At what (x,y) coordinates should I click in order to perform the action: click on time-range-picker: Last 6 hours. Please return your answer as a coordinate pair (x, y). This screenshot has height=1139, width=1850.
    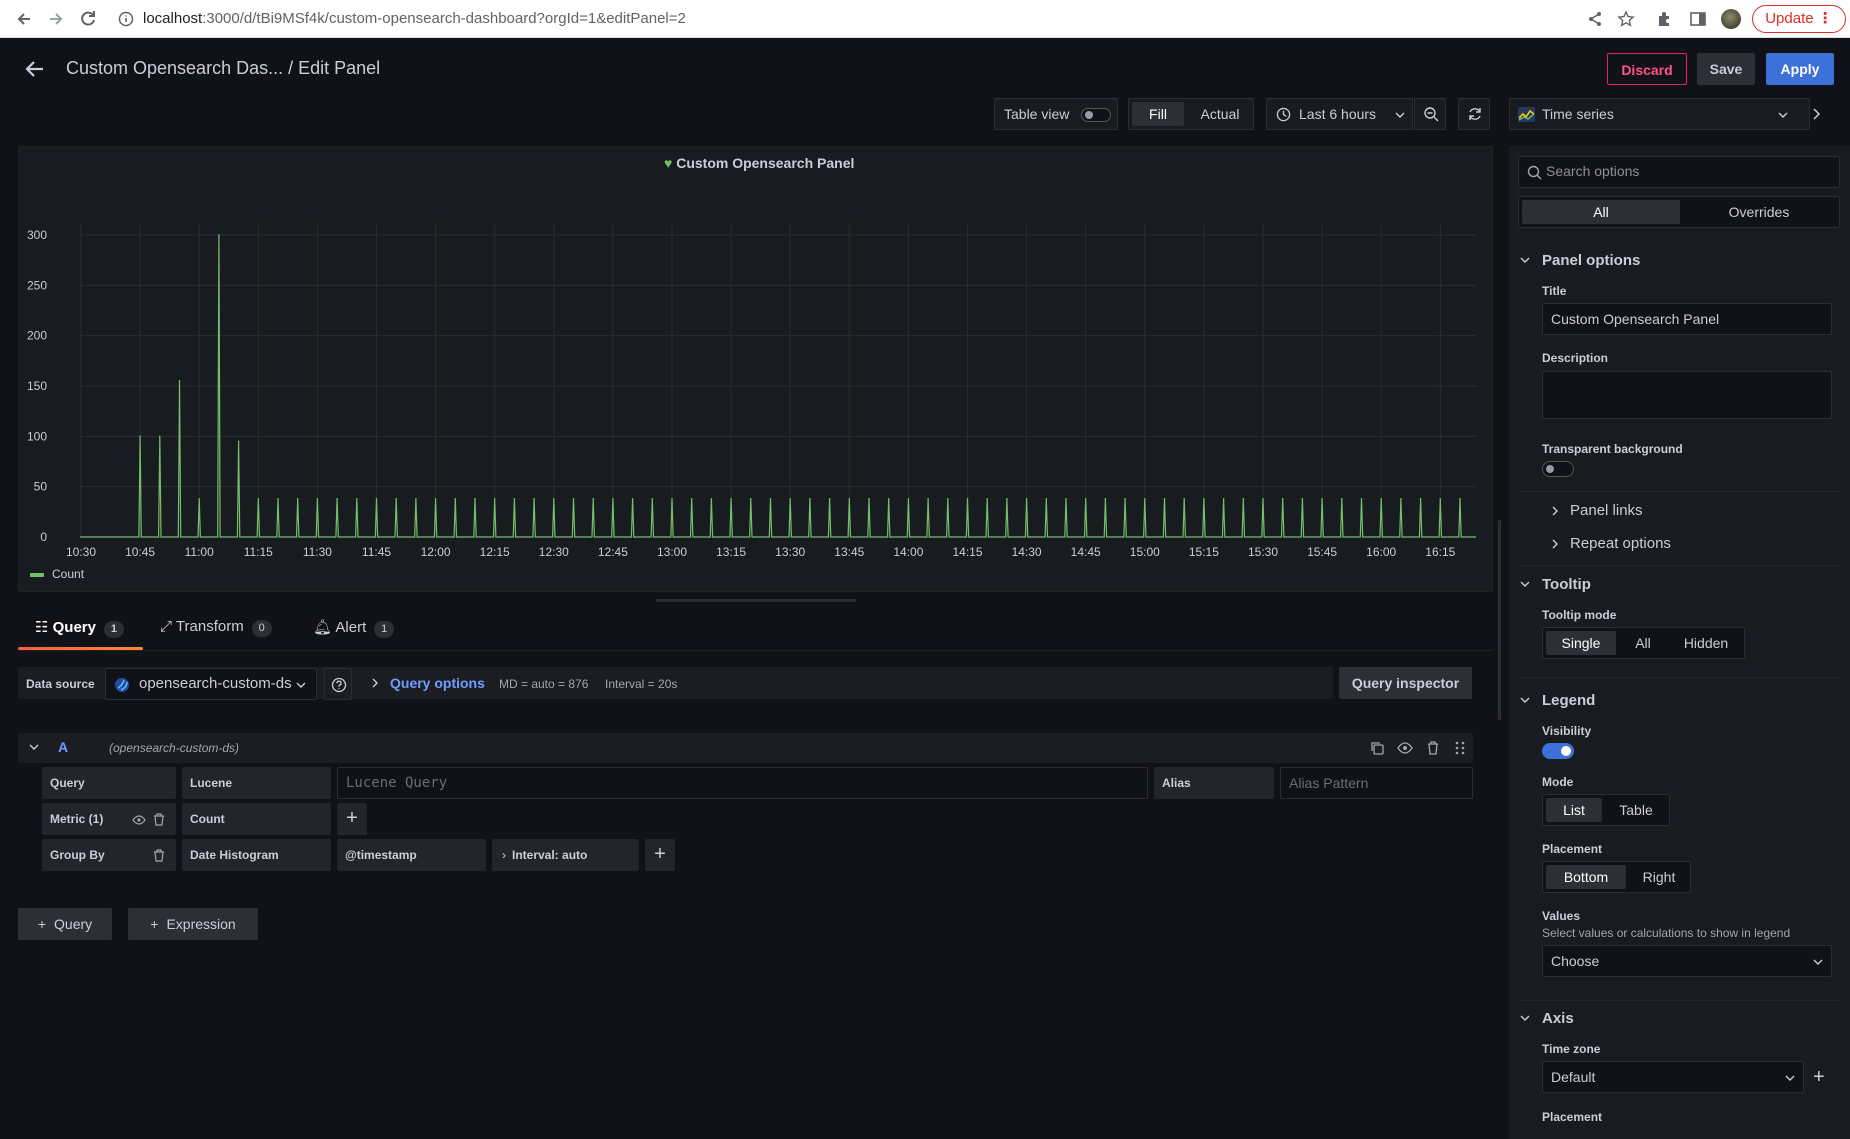
    Looking at the image, I should click on (1339, 114).